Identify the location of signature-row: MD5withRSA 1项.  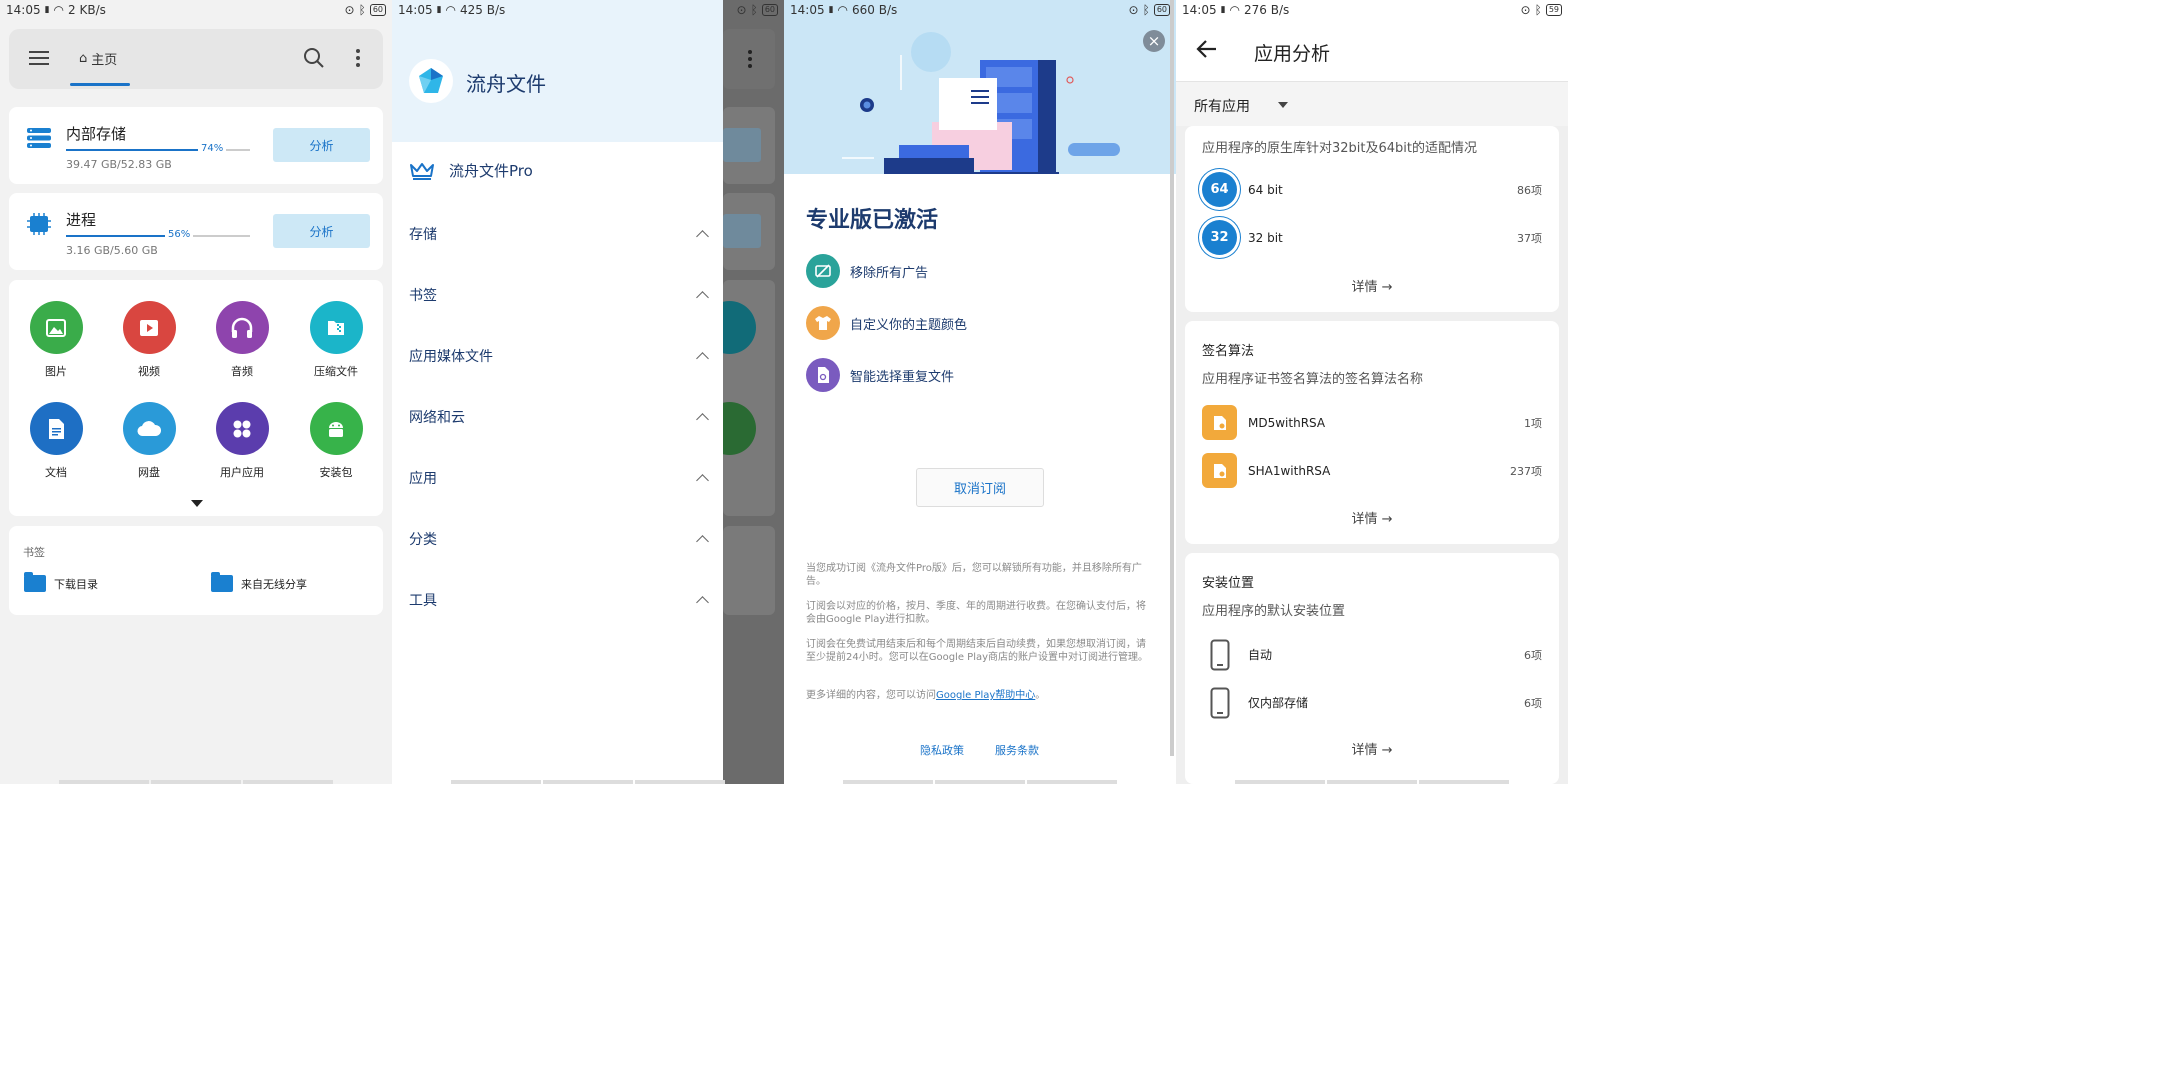
(1372, 422).